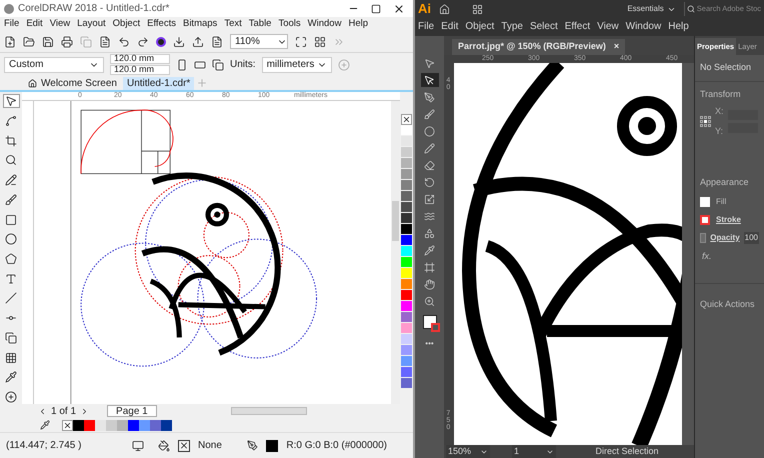  What do you see at coordinates (105, 42) in the screenshot?
I see `paste-icon` at bounding box center [105, 42].